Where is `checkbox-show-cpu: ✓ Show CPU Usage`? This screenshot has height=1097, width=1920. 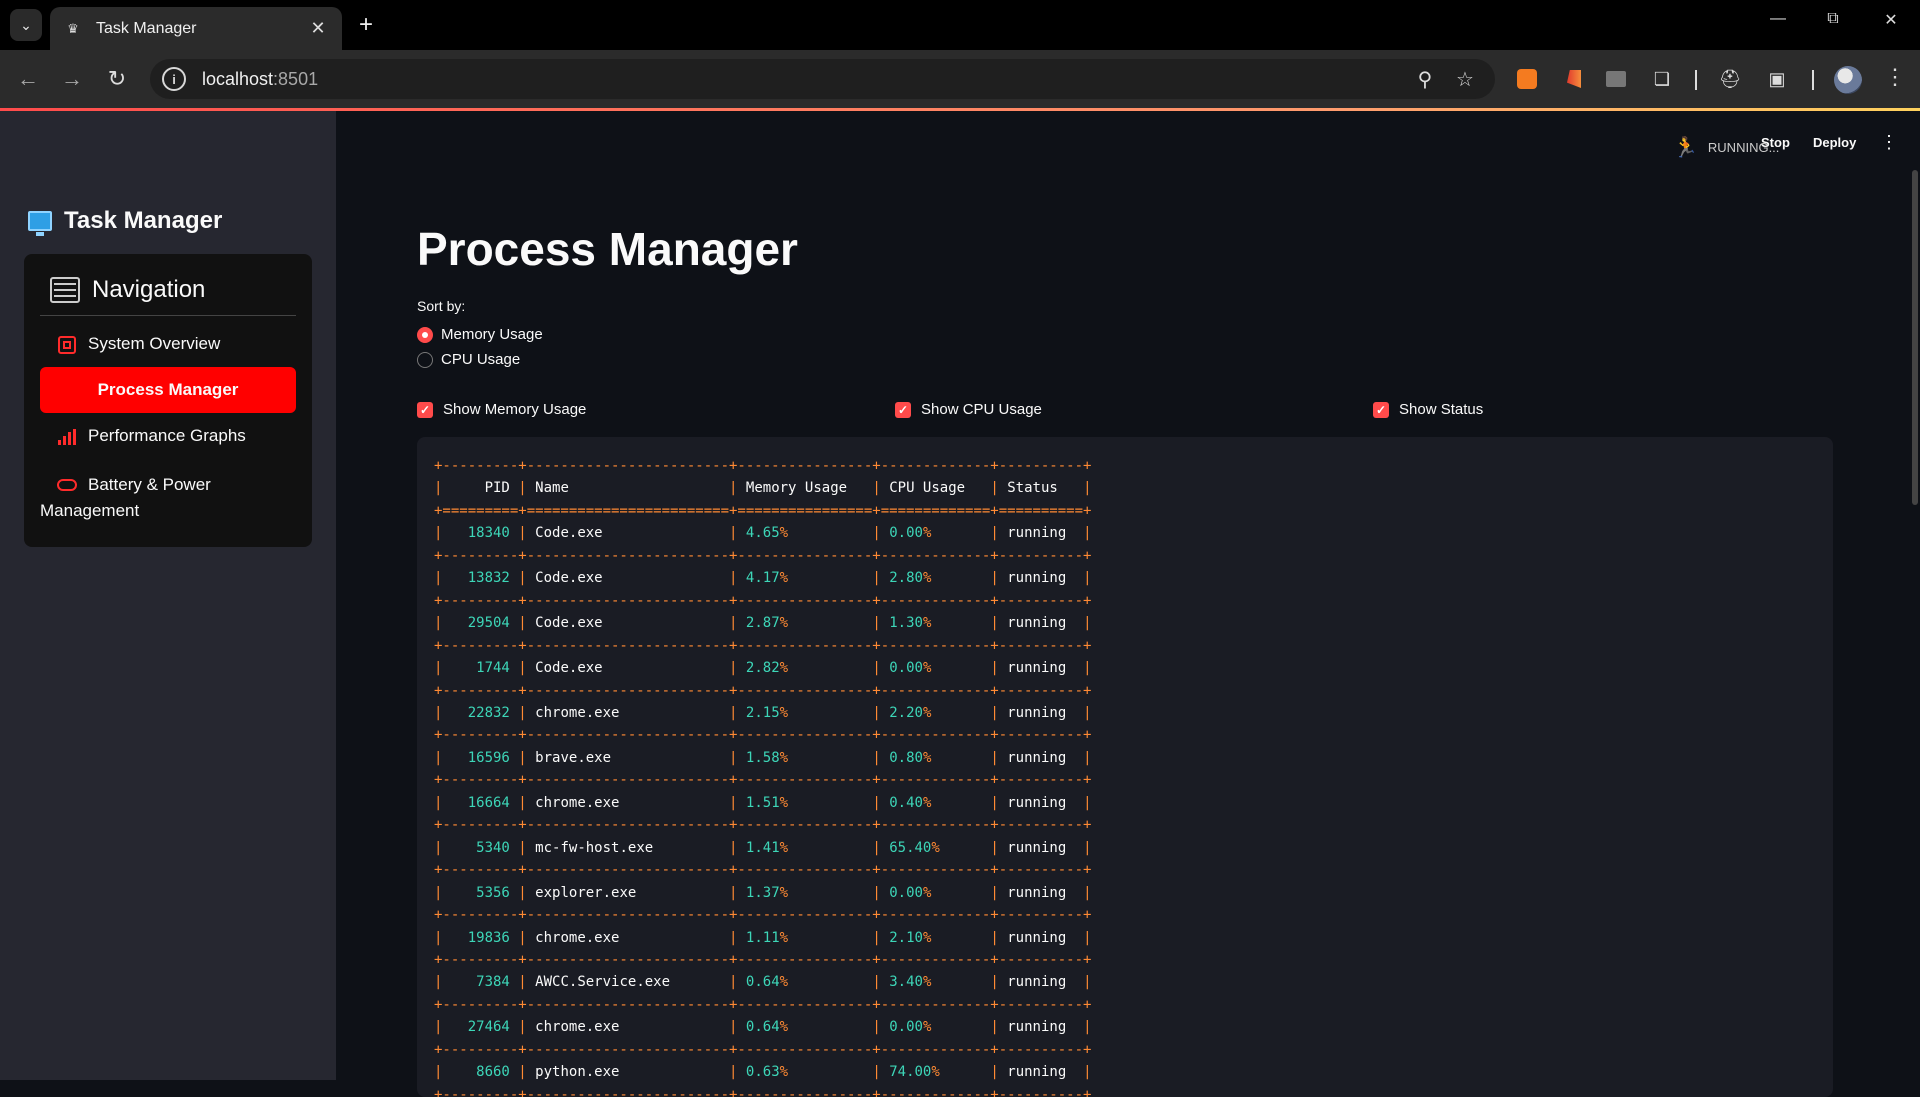 checkbox-show-cpu: ✓ Show CPU Usage is located at coordinates (968, 409).